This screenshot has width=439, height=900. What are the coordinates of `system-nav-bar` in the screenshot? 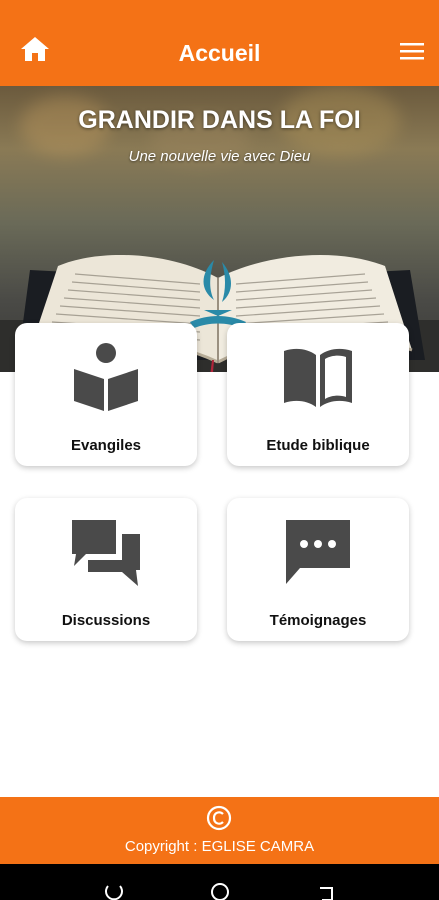 It's located at (219, 882).